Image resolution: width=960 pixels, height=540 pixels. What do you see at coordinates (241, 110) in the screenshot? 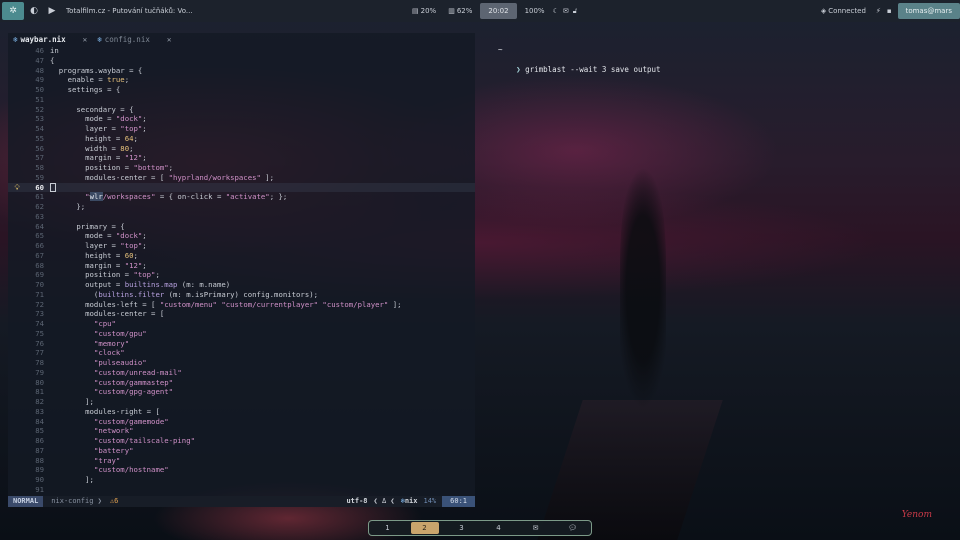
I see `code-line: 52 secondary = {` at bounding box center [241, 110].